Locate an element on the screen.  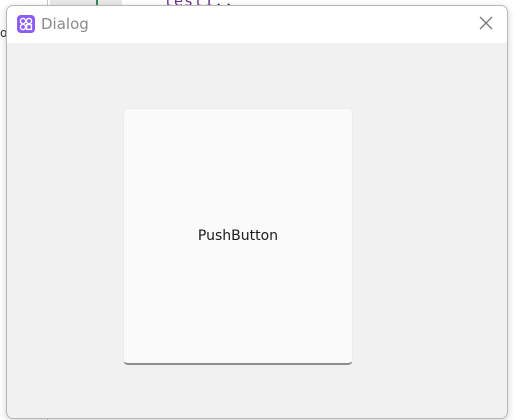
close-icon is located at coordinates (486, 24).